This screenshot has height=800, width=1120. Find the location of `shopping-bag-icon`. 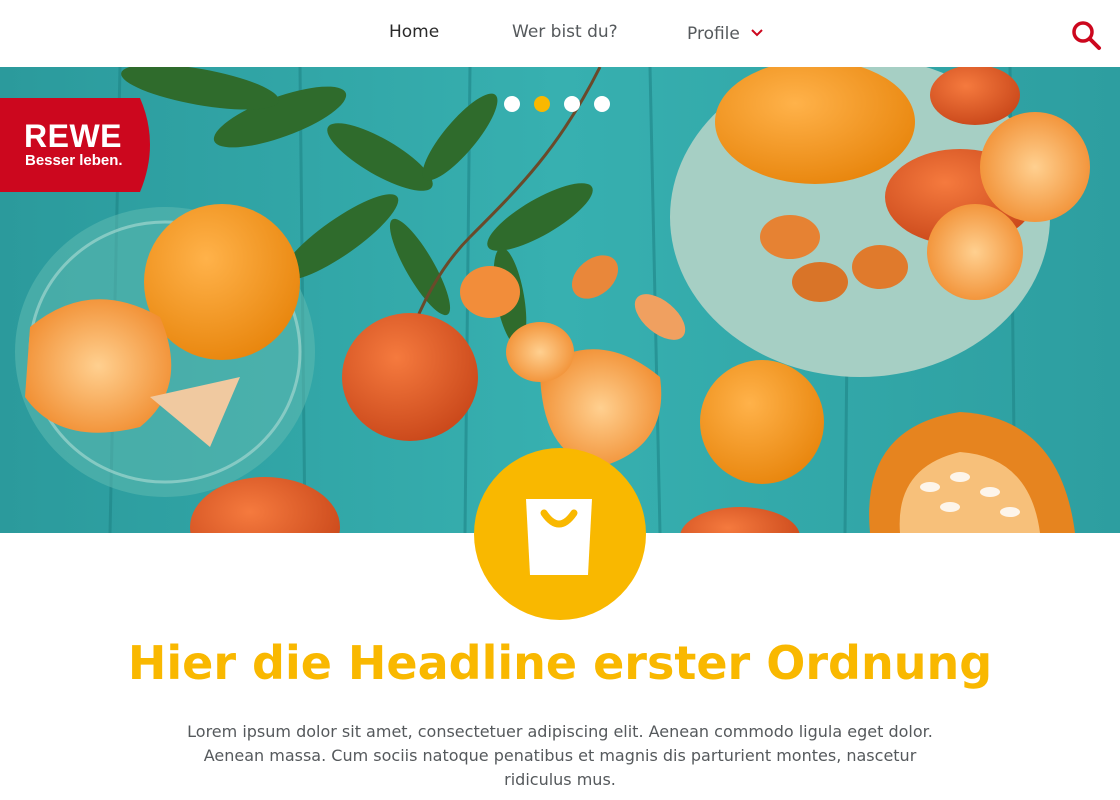

shopping-bag-icon is located at coordinates (559, 534).